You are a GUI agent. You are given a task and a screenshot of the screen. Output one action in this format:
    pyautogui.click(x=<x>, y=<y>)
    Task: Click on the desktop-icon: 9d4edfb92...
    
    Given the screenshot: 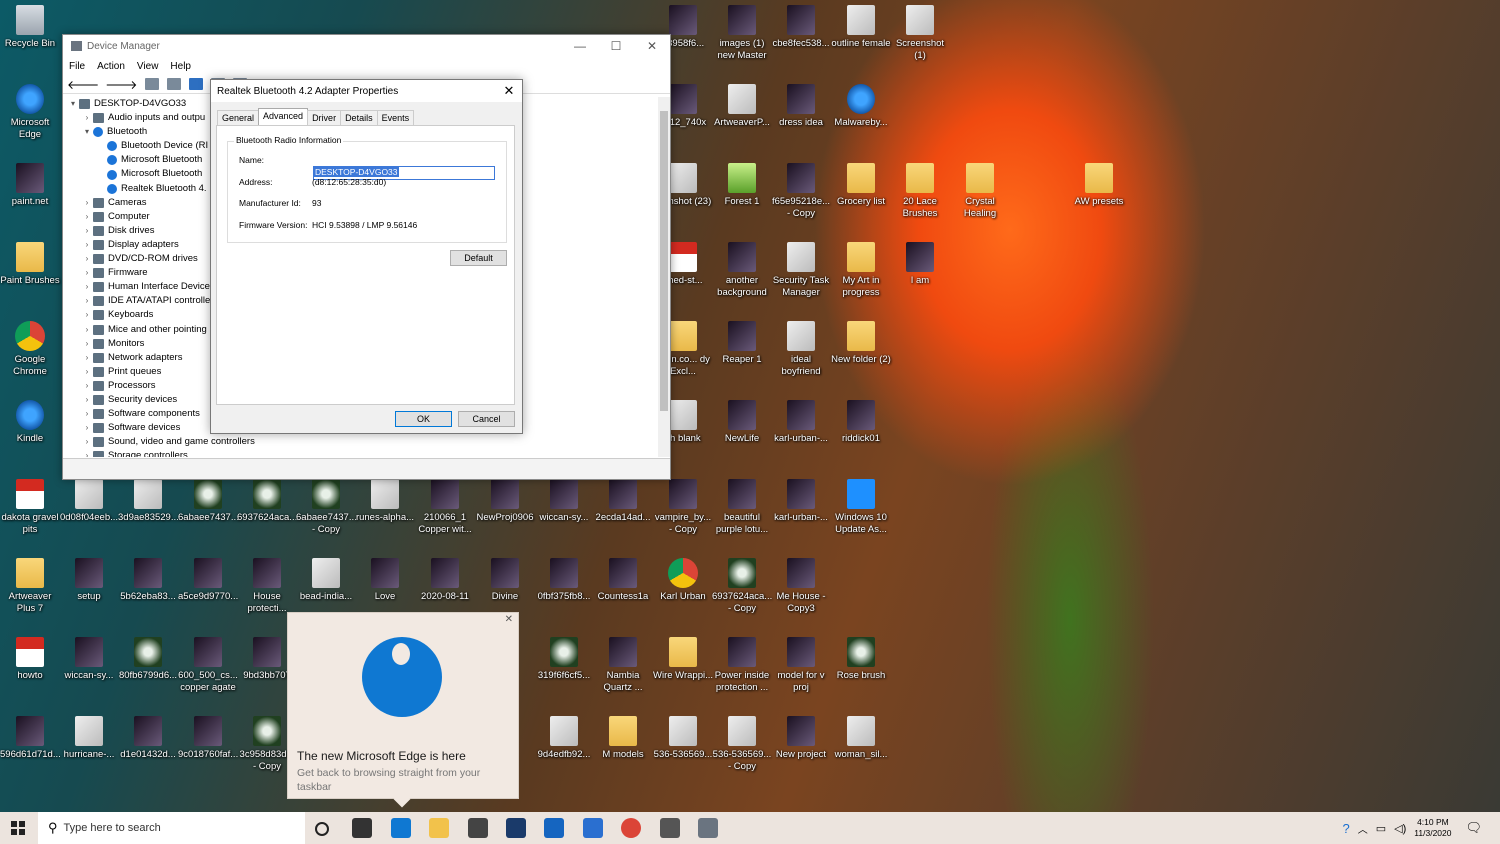 What is the action you would take?
    pyautogui.click(x=564, y=738)
    